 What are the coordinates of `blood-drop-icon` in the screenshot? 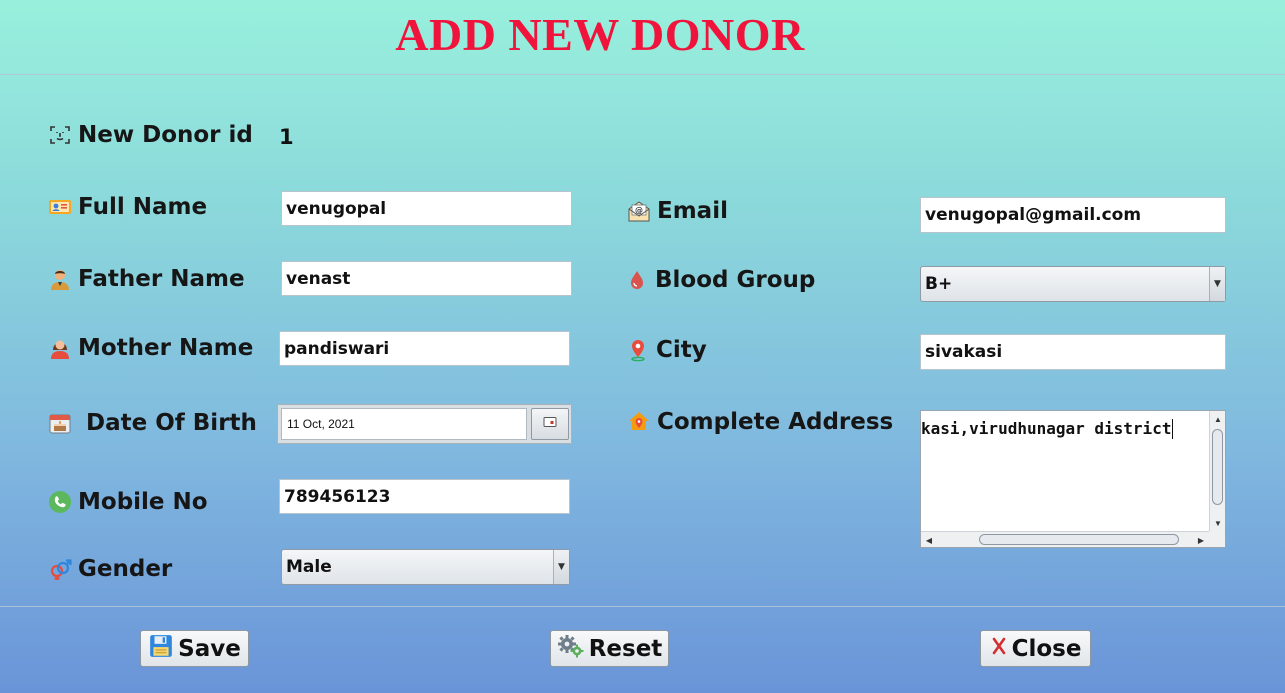 It's located at (637, 280).